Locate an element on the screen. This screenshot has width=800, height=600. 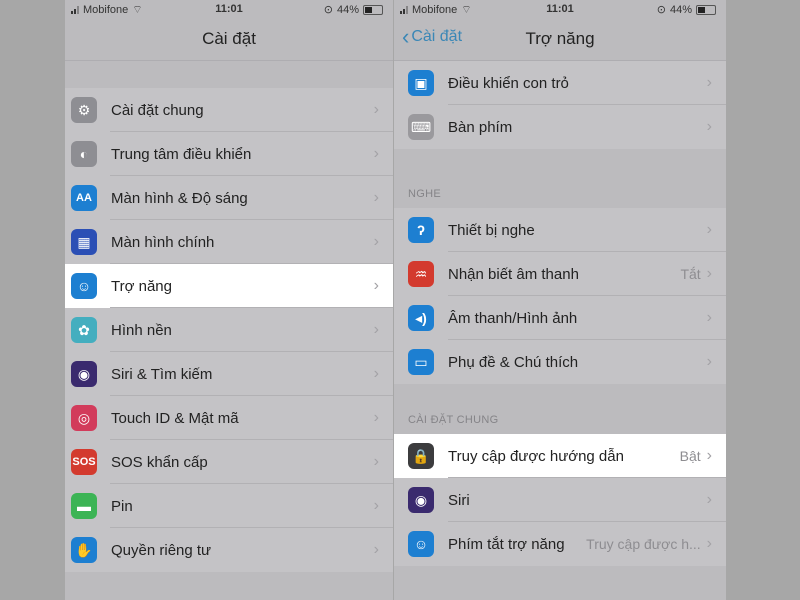
nav-bar: Cài đặt is located at coordinates (229, 40).